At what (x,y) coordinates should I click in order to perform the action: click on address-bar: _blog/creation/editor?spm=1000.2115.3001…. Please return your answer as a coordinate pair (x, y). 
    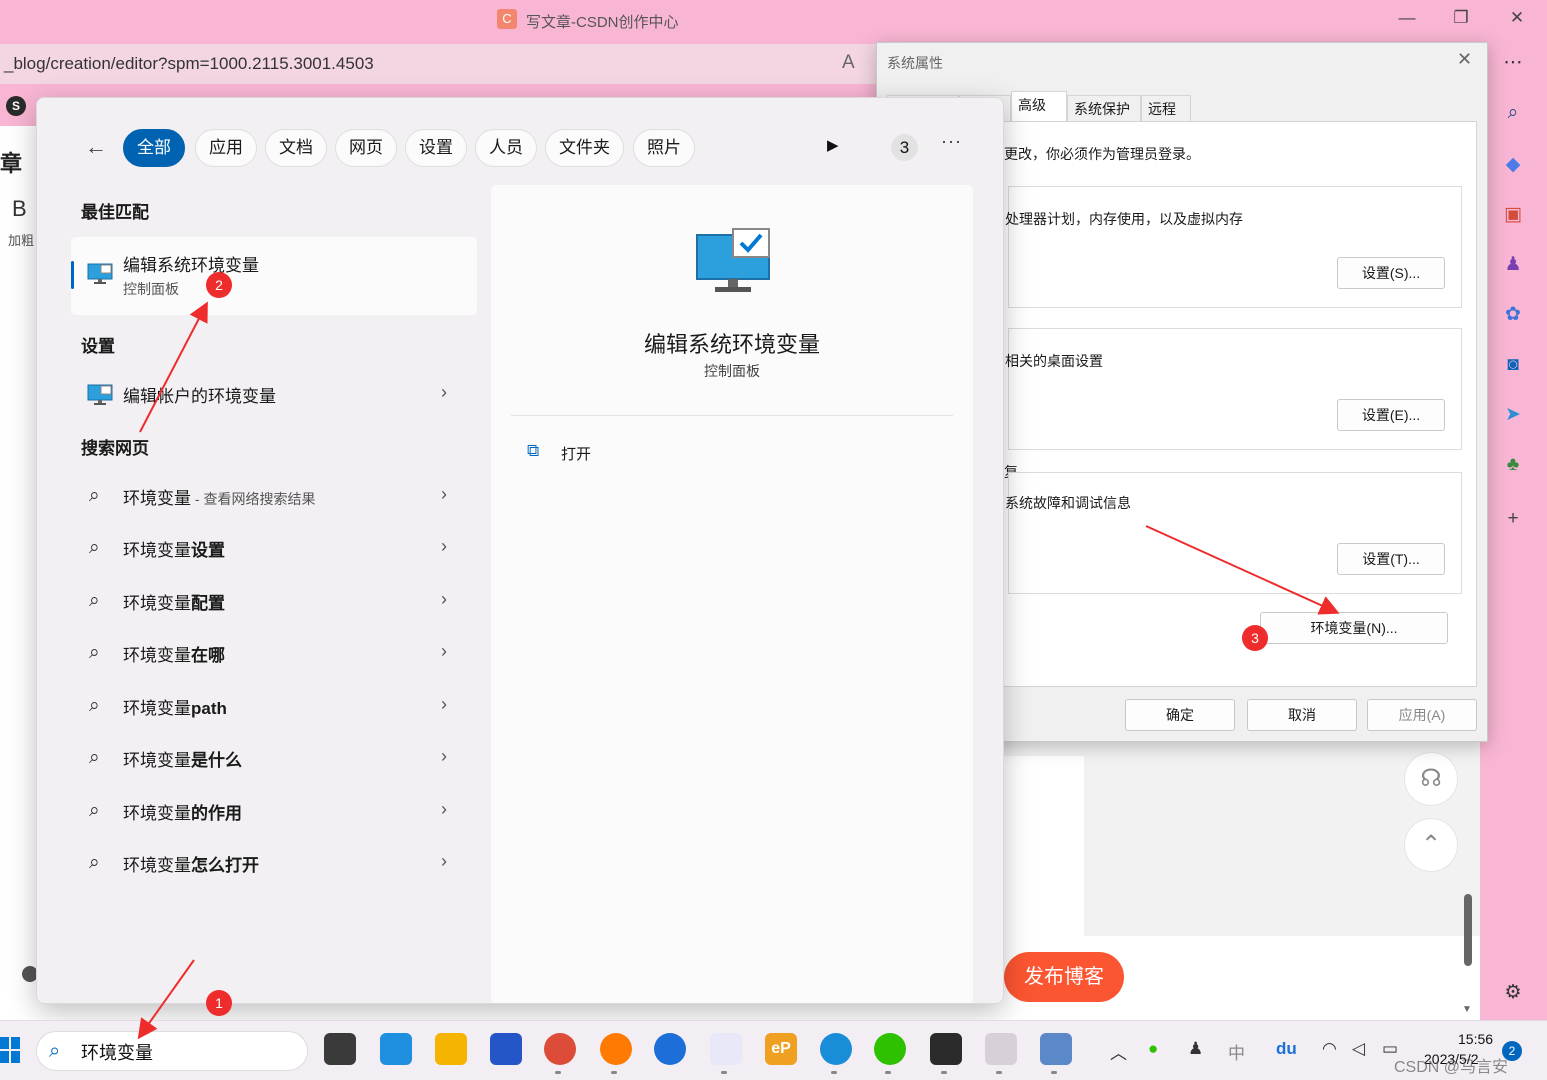
    Looking at the image, I should click on (440, 64).